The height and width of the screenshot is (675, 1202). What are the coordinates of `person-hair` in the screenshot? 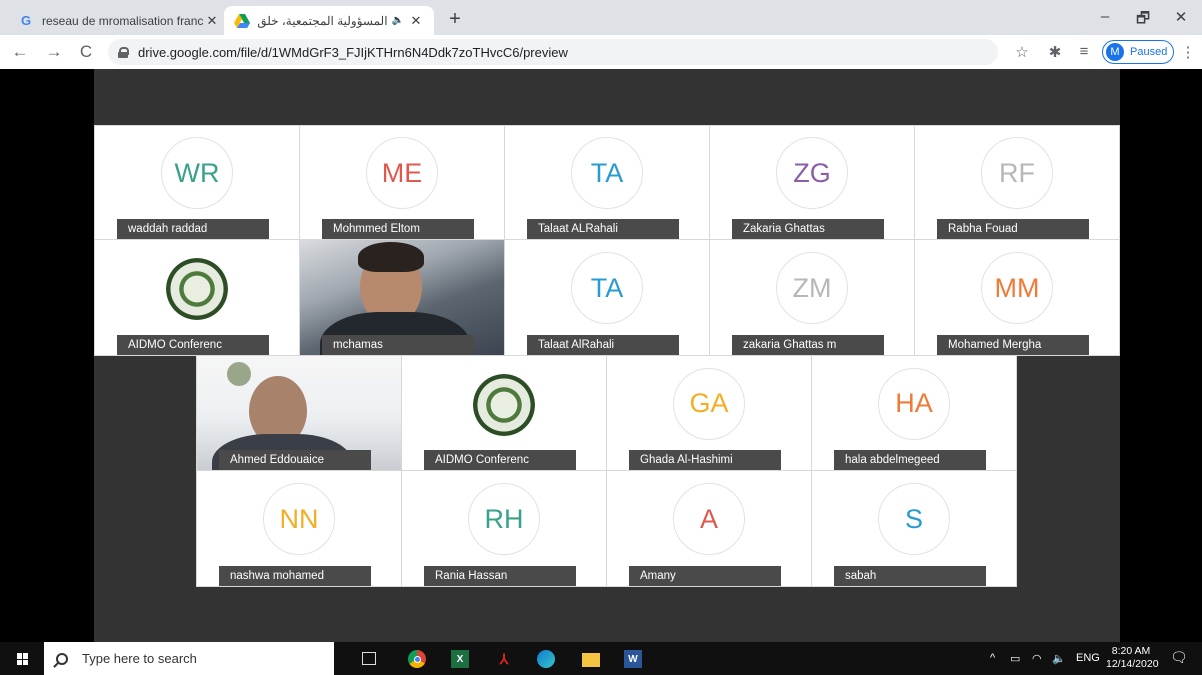 It's located at (391, 257).